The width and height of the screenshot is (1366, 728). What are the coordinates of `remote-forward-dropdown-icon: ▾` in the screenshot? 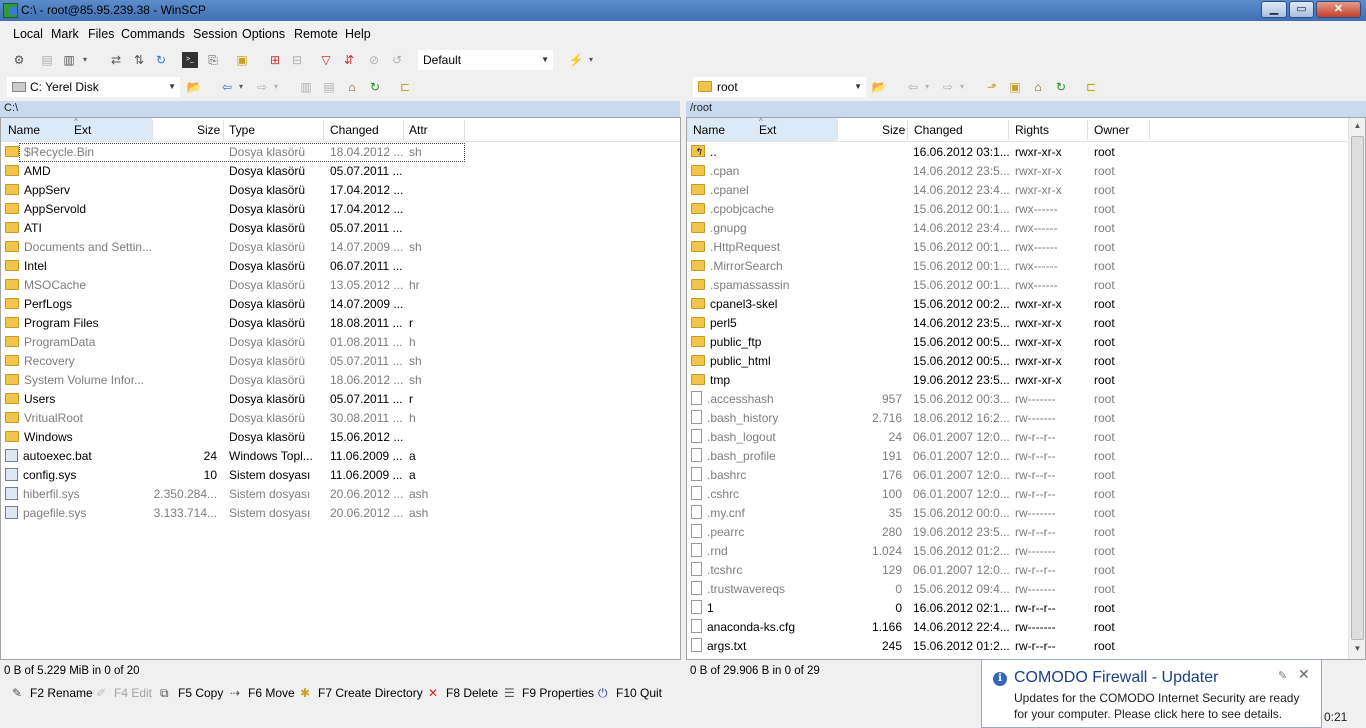 It's located at (962, 87).